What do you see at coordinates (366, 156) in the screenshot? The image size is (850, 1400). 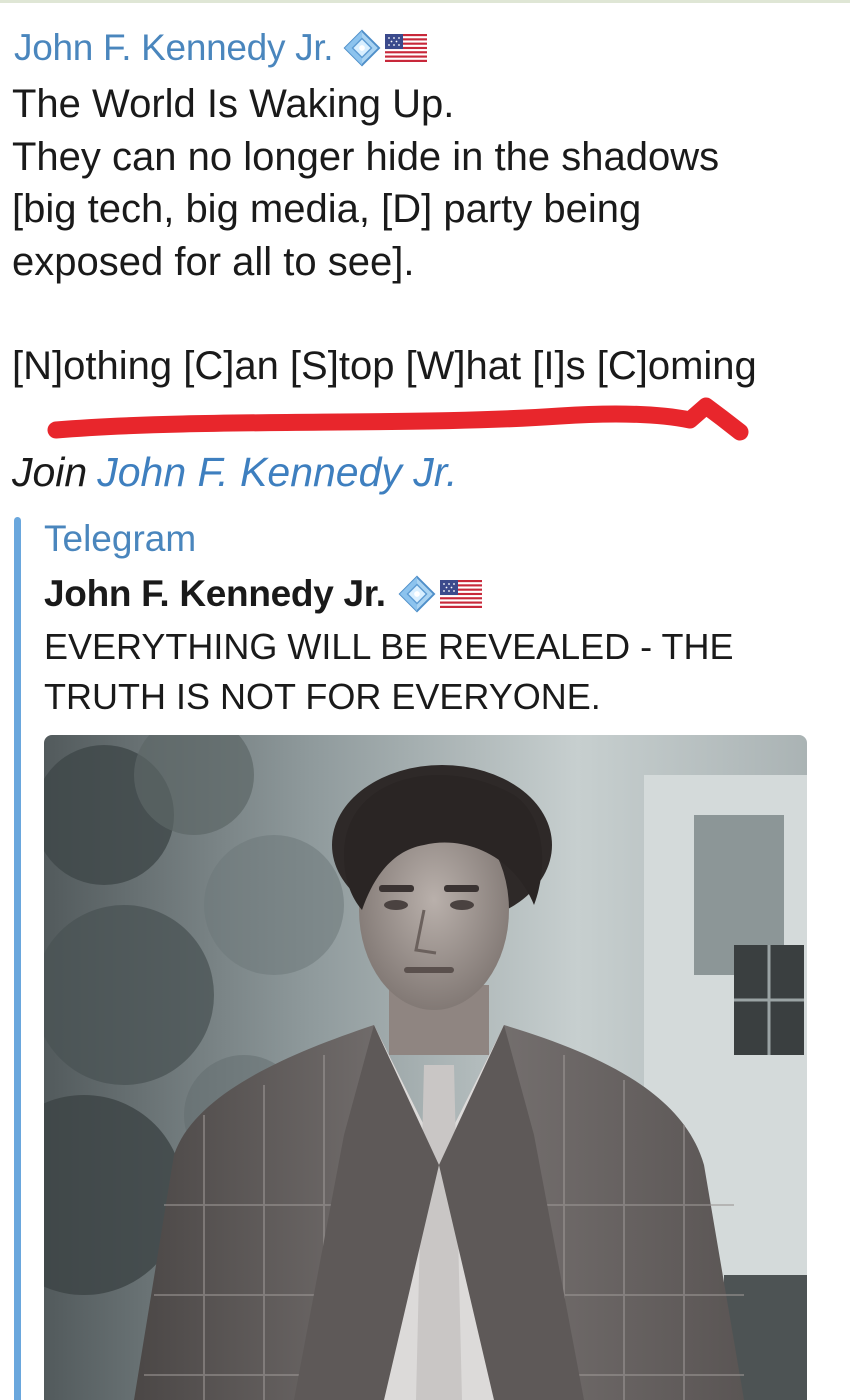 I see `message-line: They can no longer hide in the shadows` at bounding box center [366, 156].